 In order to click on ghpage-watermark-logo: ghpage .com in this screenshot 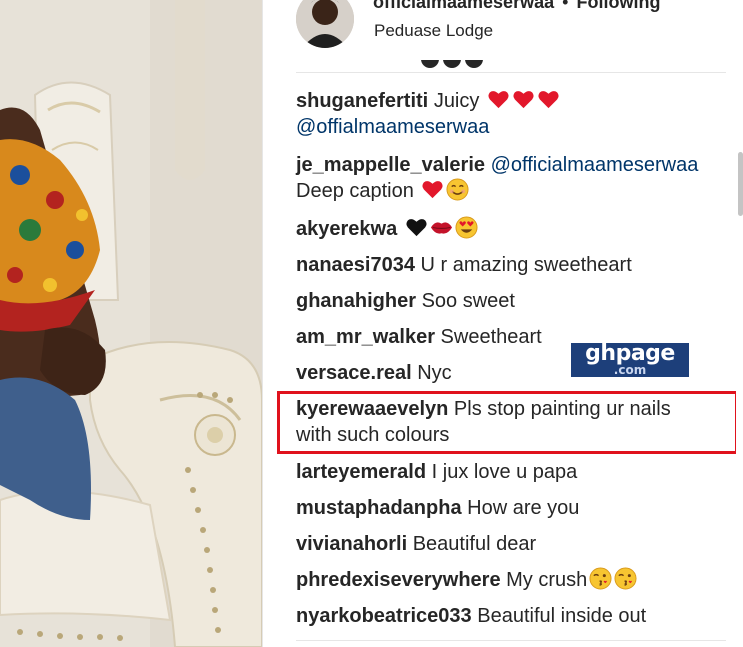, I will do `click(630, 360)`.